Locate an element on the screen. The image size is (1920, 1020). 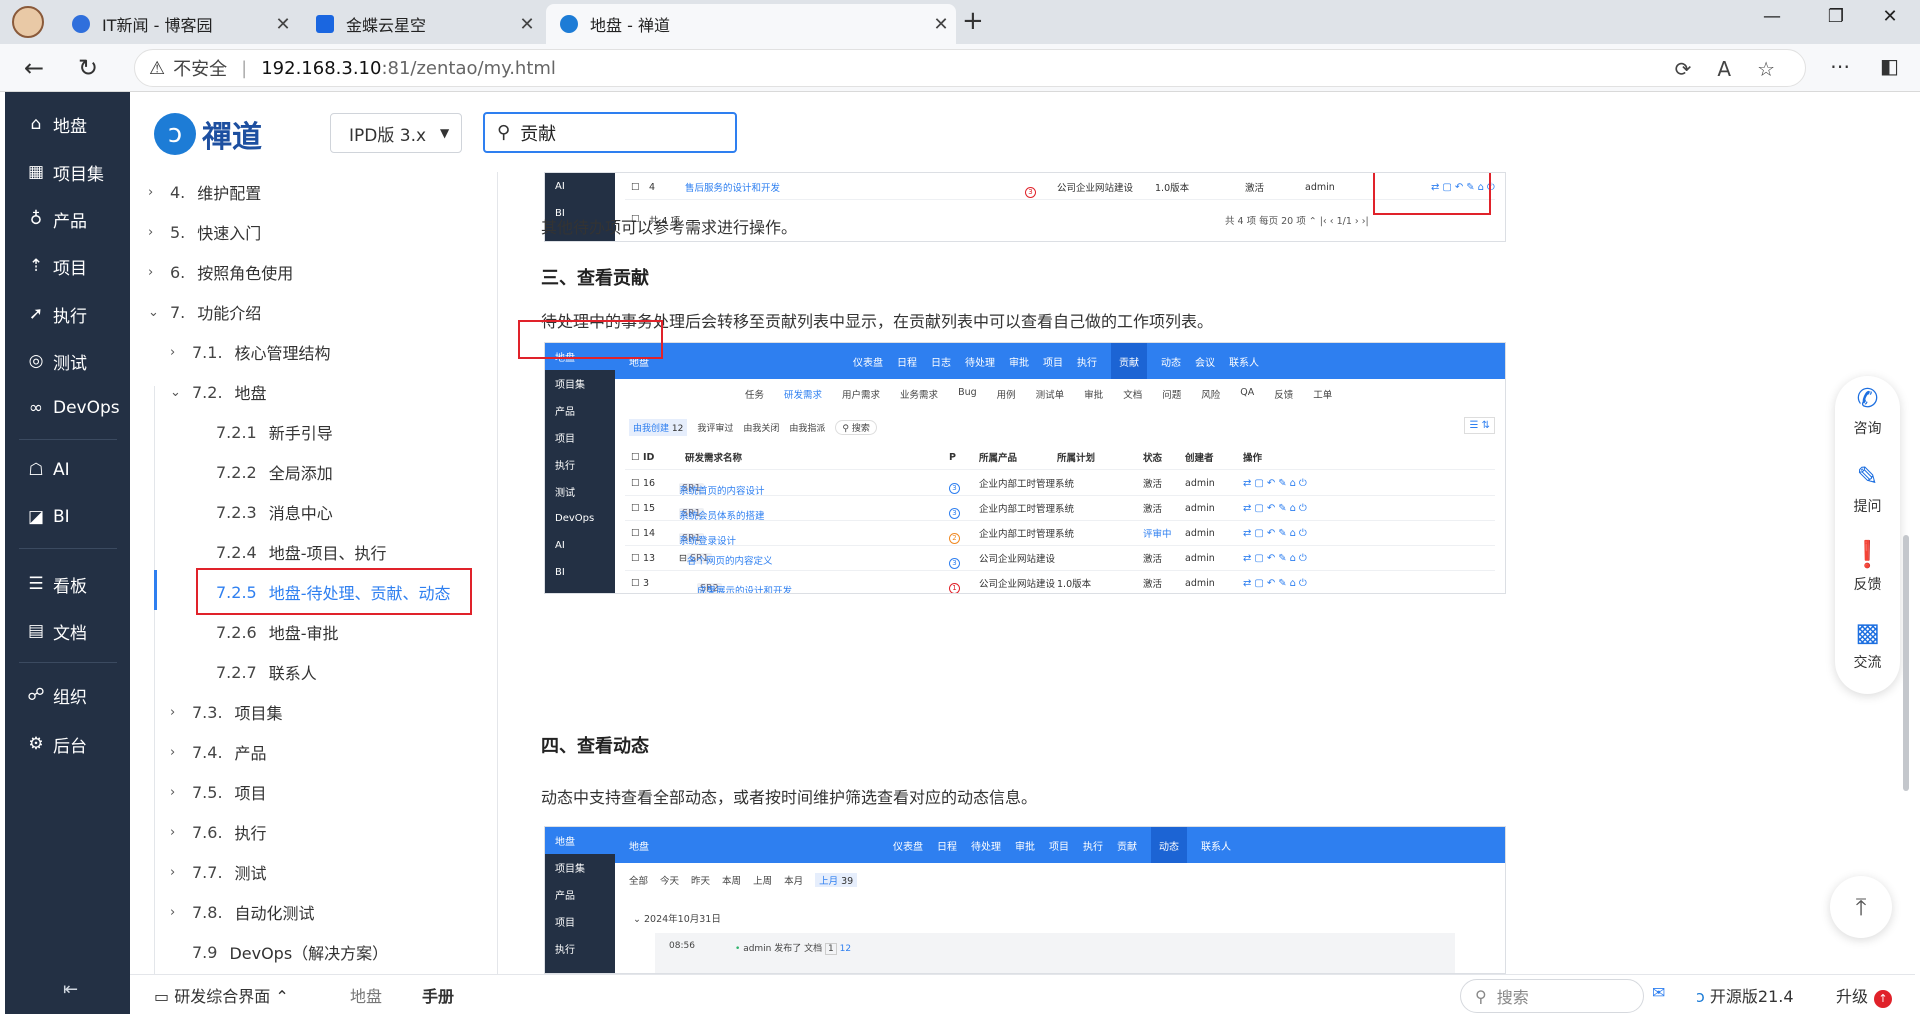
tab-it-news: IT新闻 - 博客园 ✕ is located at coordinates (178, 24).